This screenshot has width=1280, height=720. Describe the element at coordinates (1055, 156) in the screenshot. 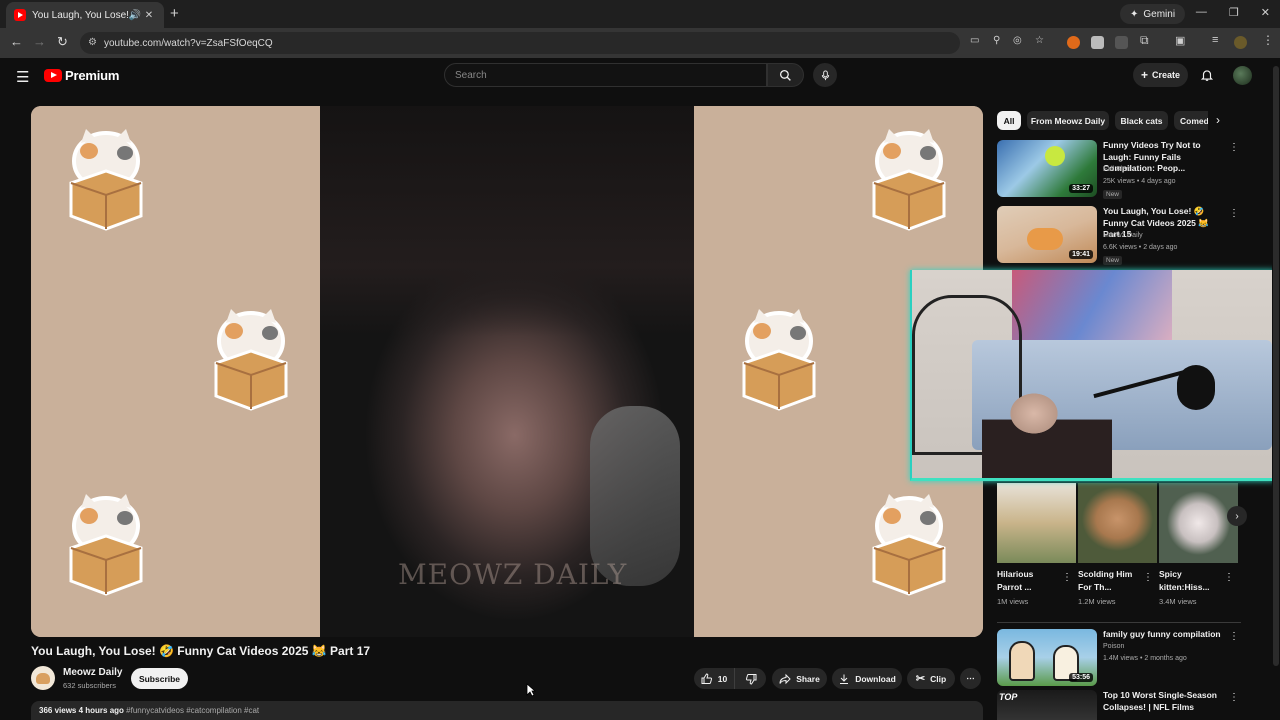

I see `ball-shape` at that location.